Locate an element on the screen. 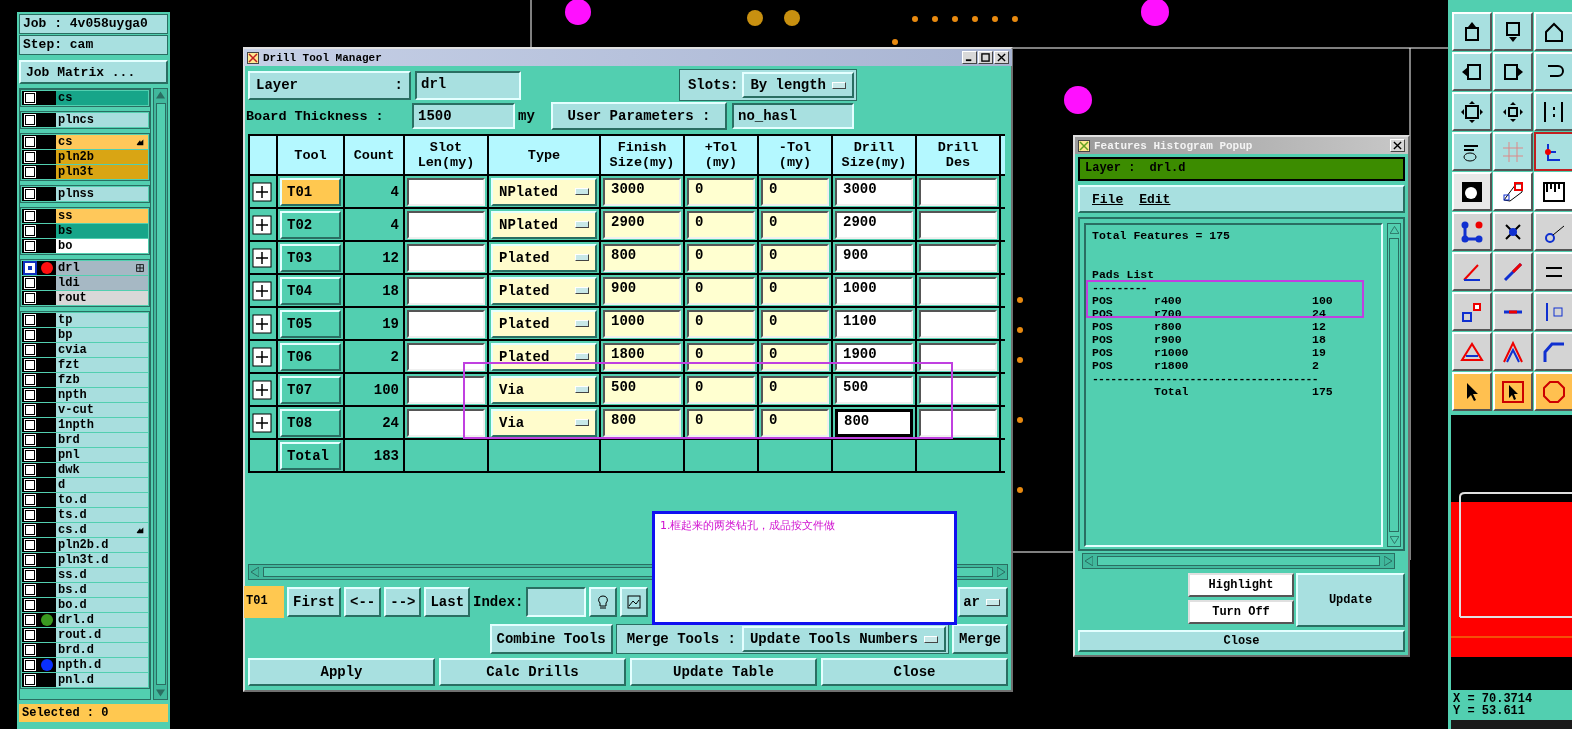 This screenshot has width=1572, height=729. scrollbar is located at coordinates (1394, 385).